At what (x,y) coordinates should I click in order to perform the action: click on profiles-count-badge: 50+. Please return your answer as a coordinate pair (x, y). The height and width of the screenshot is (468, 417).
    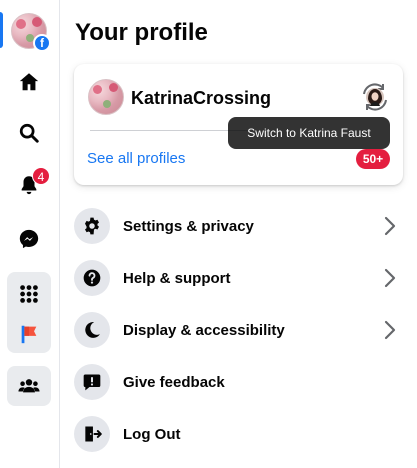
    Looking at the image, I should click on (373, 159).